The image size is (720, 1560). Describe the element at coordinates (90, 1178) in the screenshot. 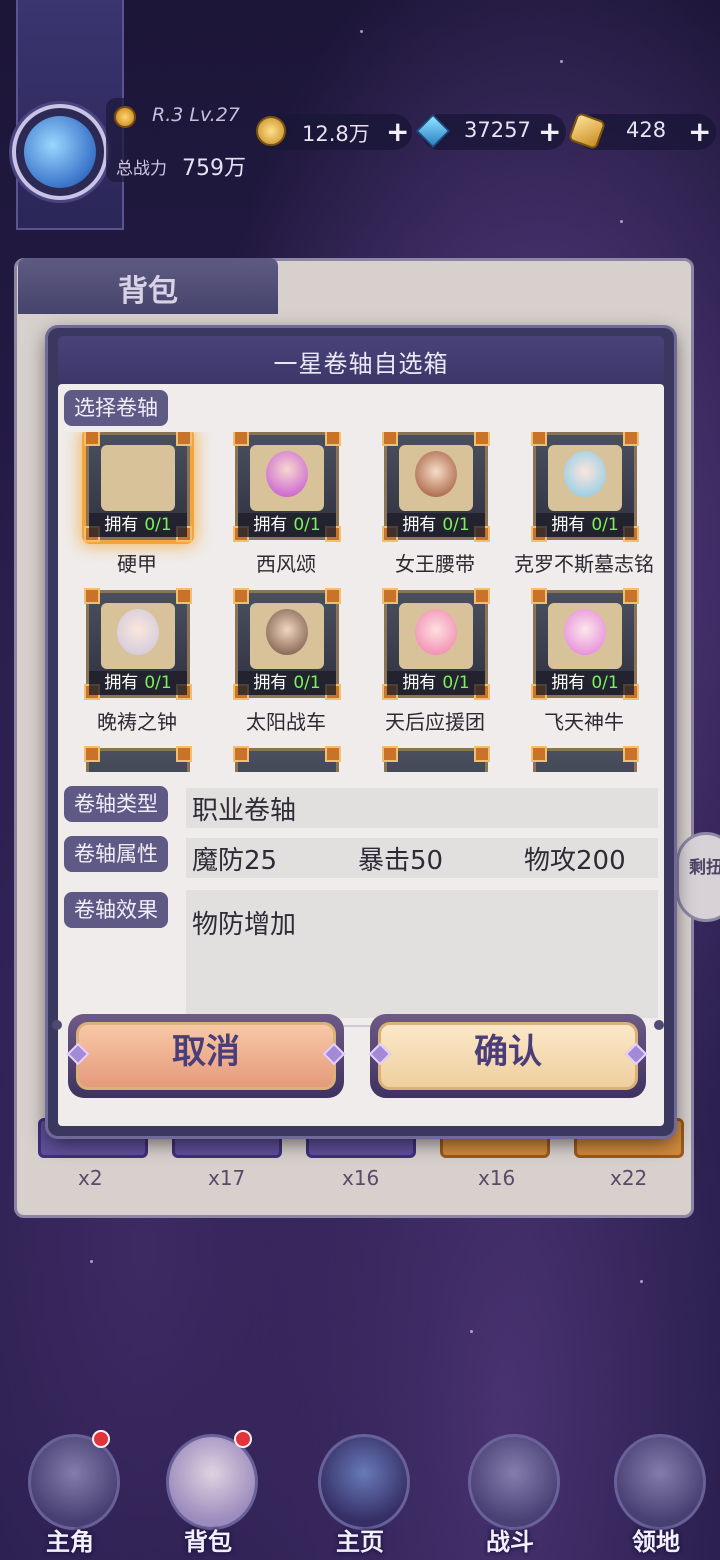

I see `bag-item-count: x2` at that location.